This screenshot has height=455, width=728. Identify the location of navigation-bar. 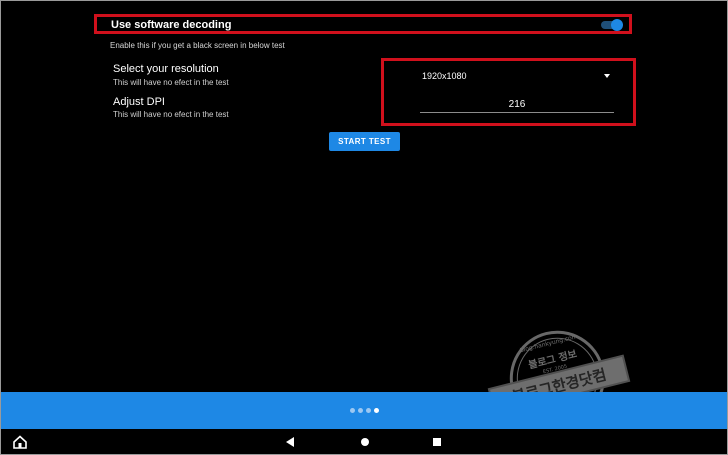
(364, 441).